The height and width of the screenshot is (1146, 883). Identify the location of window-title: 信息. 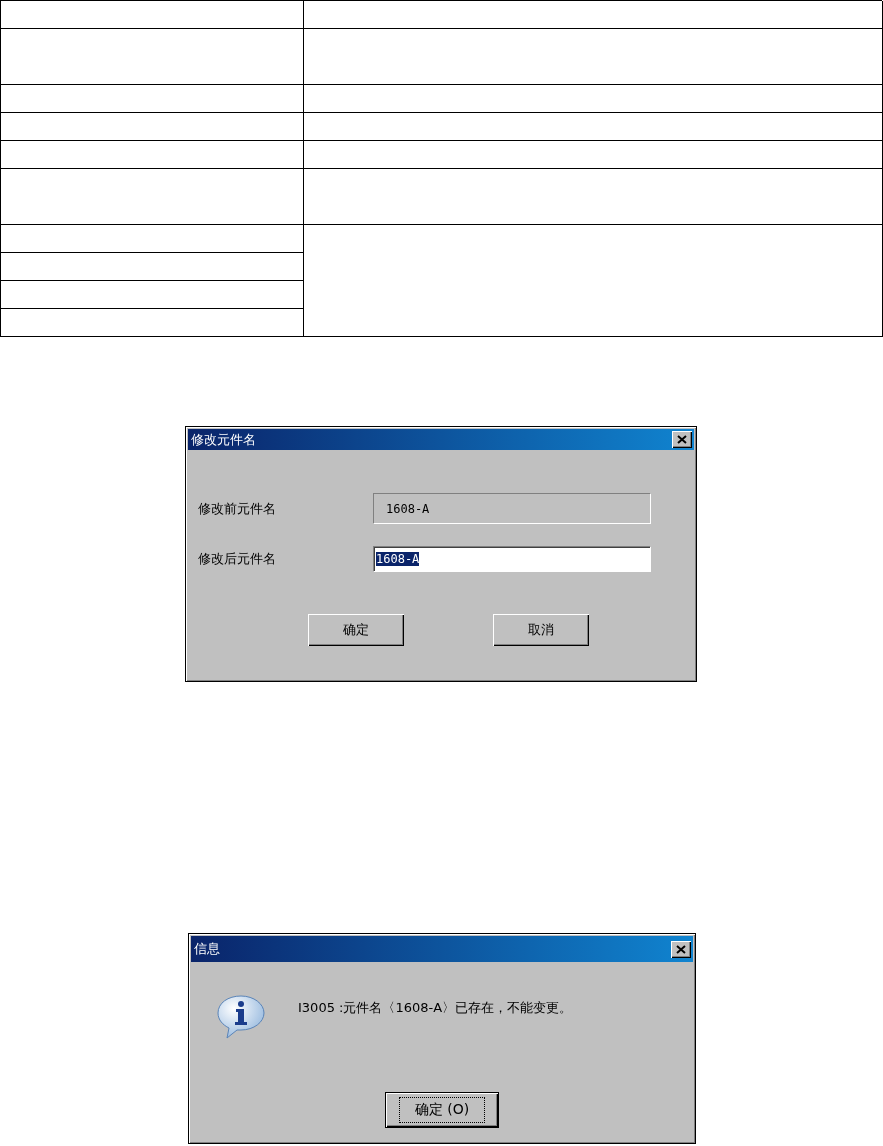
(207, 949).